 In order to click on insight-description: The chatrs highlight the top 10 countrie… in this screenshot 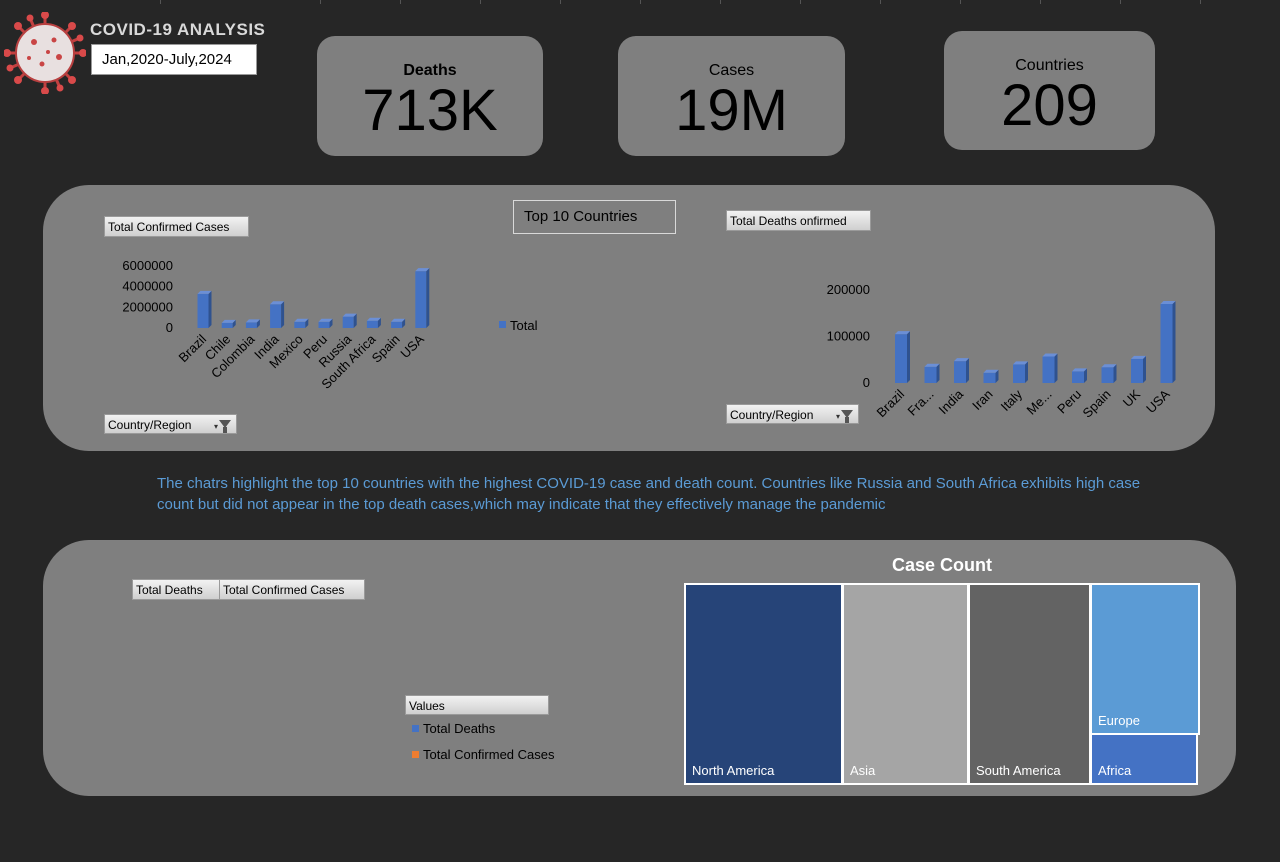, I will do `click(649, 494)`.